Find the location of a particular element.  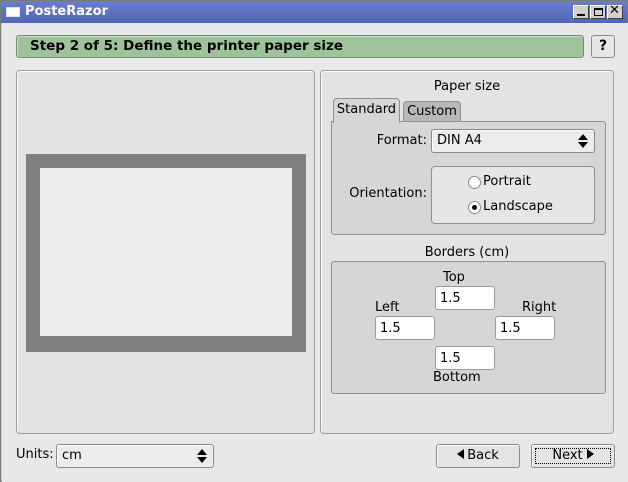

back-label: Back is located at coordinates (483, 455).